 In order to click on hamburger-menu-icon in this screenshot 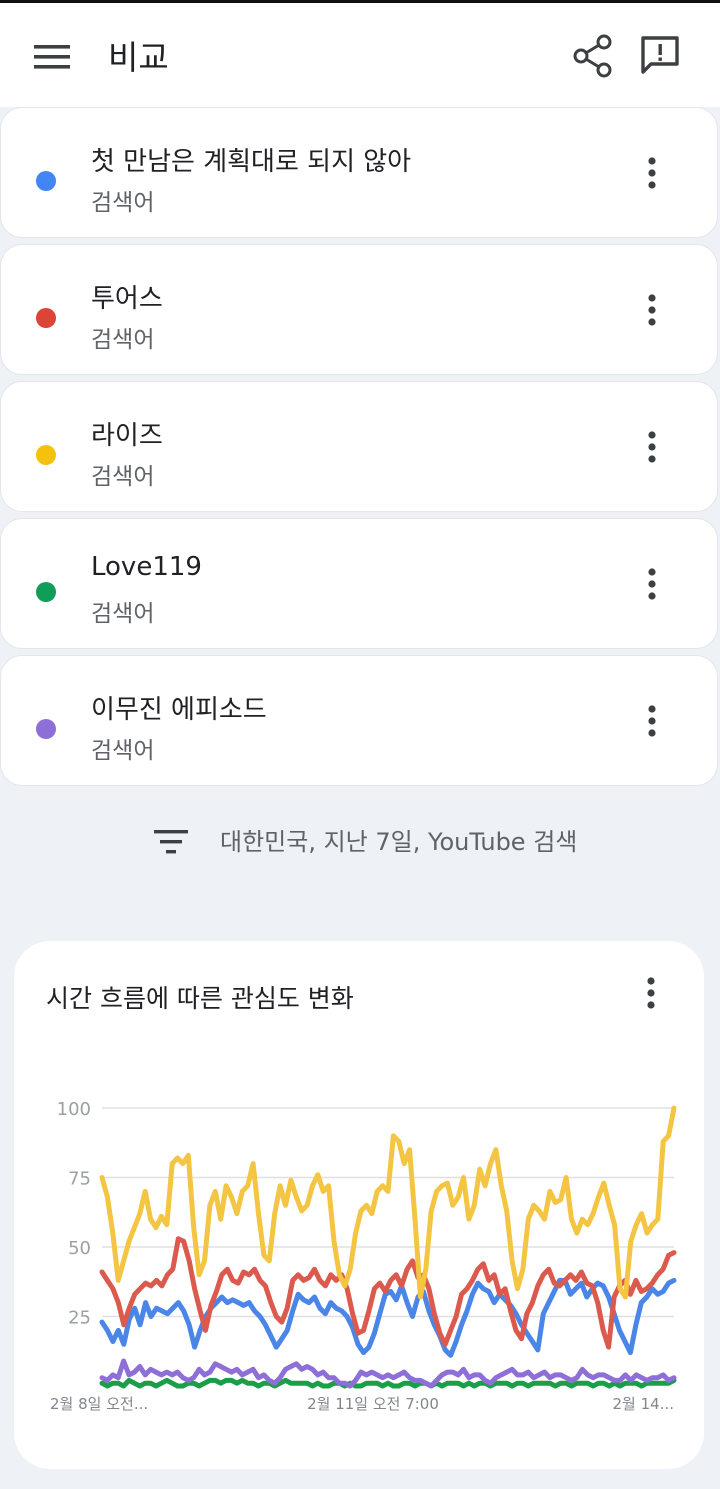, I will do `click(52, 57)`.